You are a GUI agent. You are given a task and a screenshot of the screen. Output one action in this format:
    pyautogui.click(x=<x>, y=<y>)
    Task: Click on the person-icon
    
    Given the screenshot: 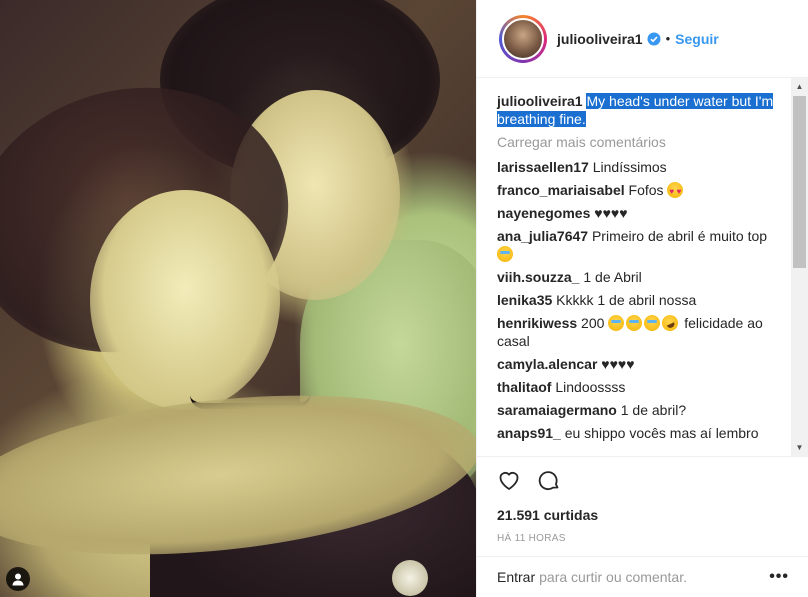 What is the action you would take?
    pyautogui.click(x=18, y=579)
    